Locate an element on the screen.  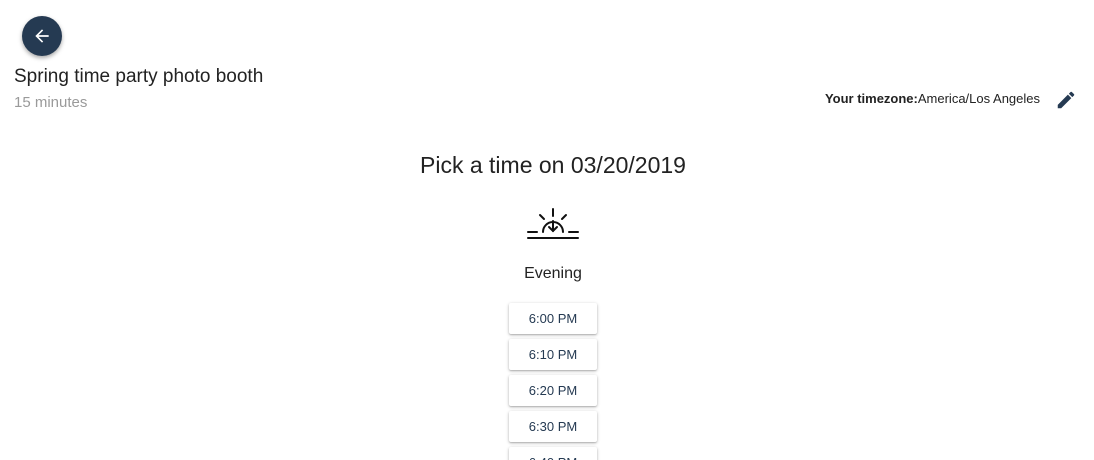
timezone-display: Your timezone:America/Los Angeles is located at coordinates (932, 98).